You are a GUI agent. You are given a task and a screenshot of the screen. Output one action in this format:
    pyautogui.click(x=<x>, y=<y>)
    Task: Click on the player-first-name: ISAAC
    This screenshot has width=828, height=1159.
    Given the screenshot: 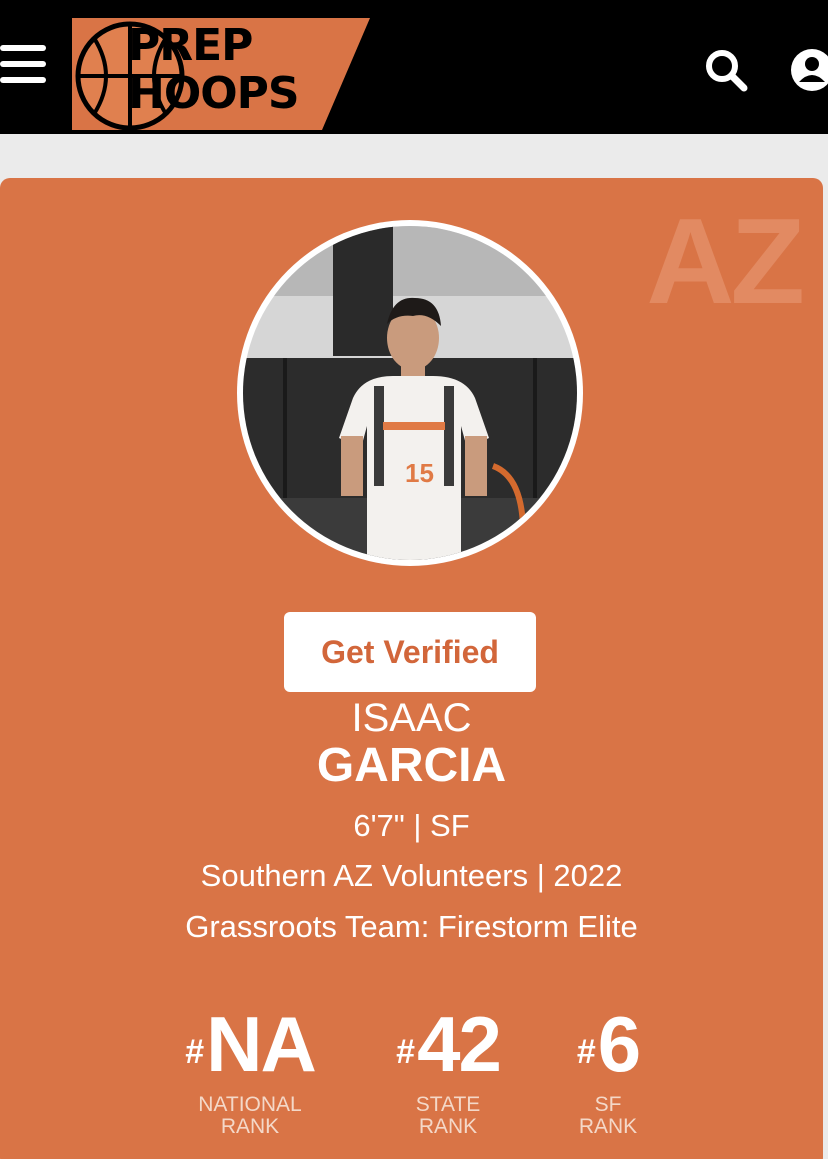 What is the action you would take?
    pyautogui.click(x=411, y=718)
    